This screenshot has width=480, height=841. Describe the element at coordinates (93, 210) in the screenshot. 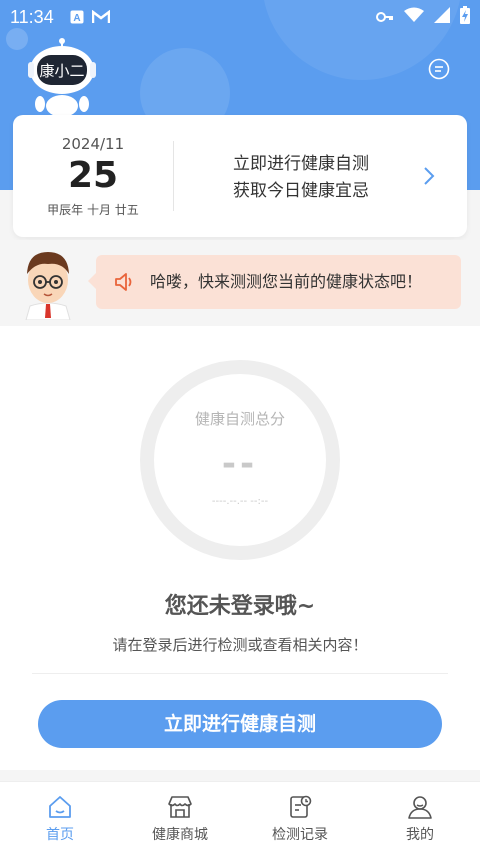

I see `lunar-date: 甲辰年 十月 廿五` at that location.